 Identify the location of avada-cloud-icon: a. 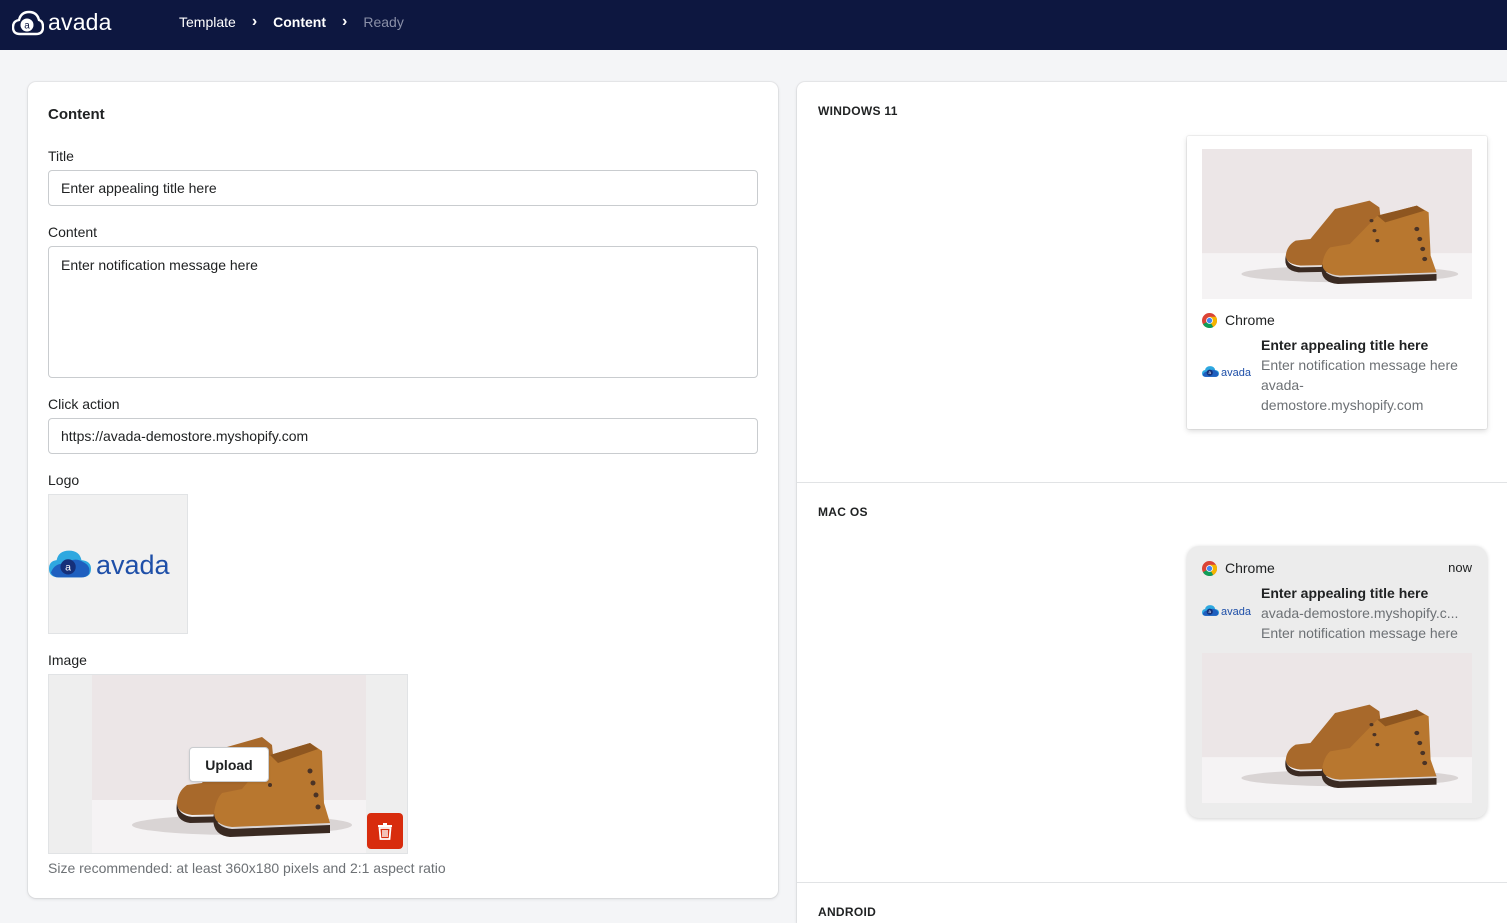
(28, 22).